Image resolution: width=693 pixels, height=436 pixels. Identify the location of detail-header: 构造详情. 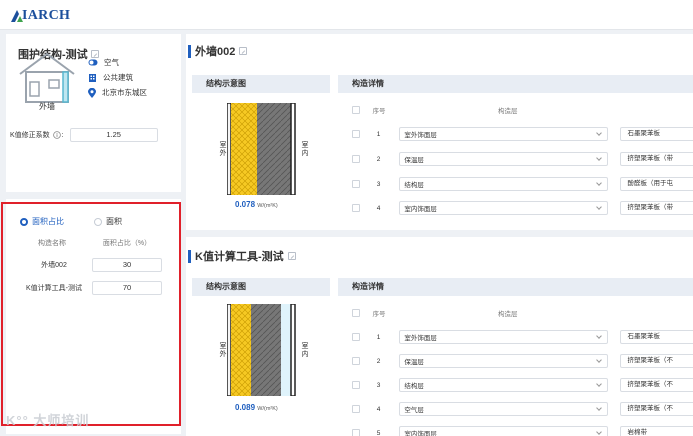
(515, 287).